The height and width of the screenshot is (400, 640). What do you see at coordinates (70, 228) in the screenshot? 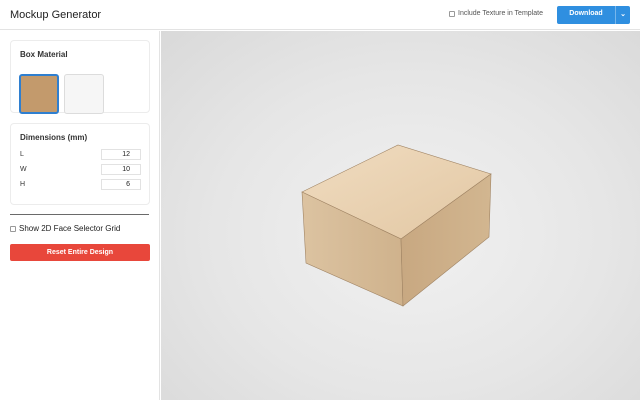
I see `face-grid-label: Show 2D Face Selector Grid` at bounding box center [70, 228].